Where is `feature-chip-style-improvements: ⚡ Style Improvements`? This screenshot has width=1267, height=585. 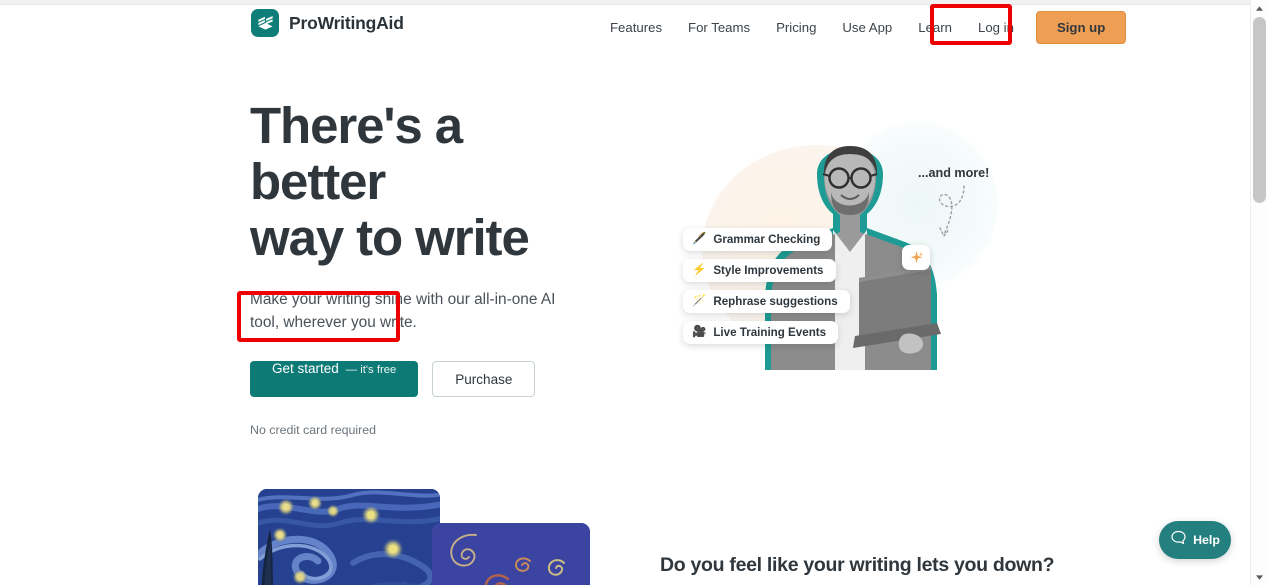
feature-chip-style-improvements: ⚡ Style Improvements is located at coordinates (759, 270).